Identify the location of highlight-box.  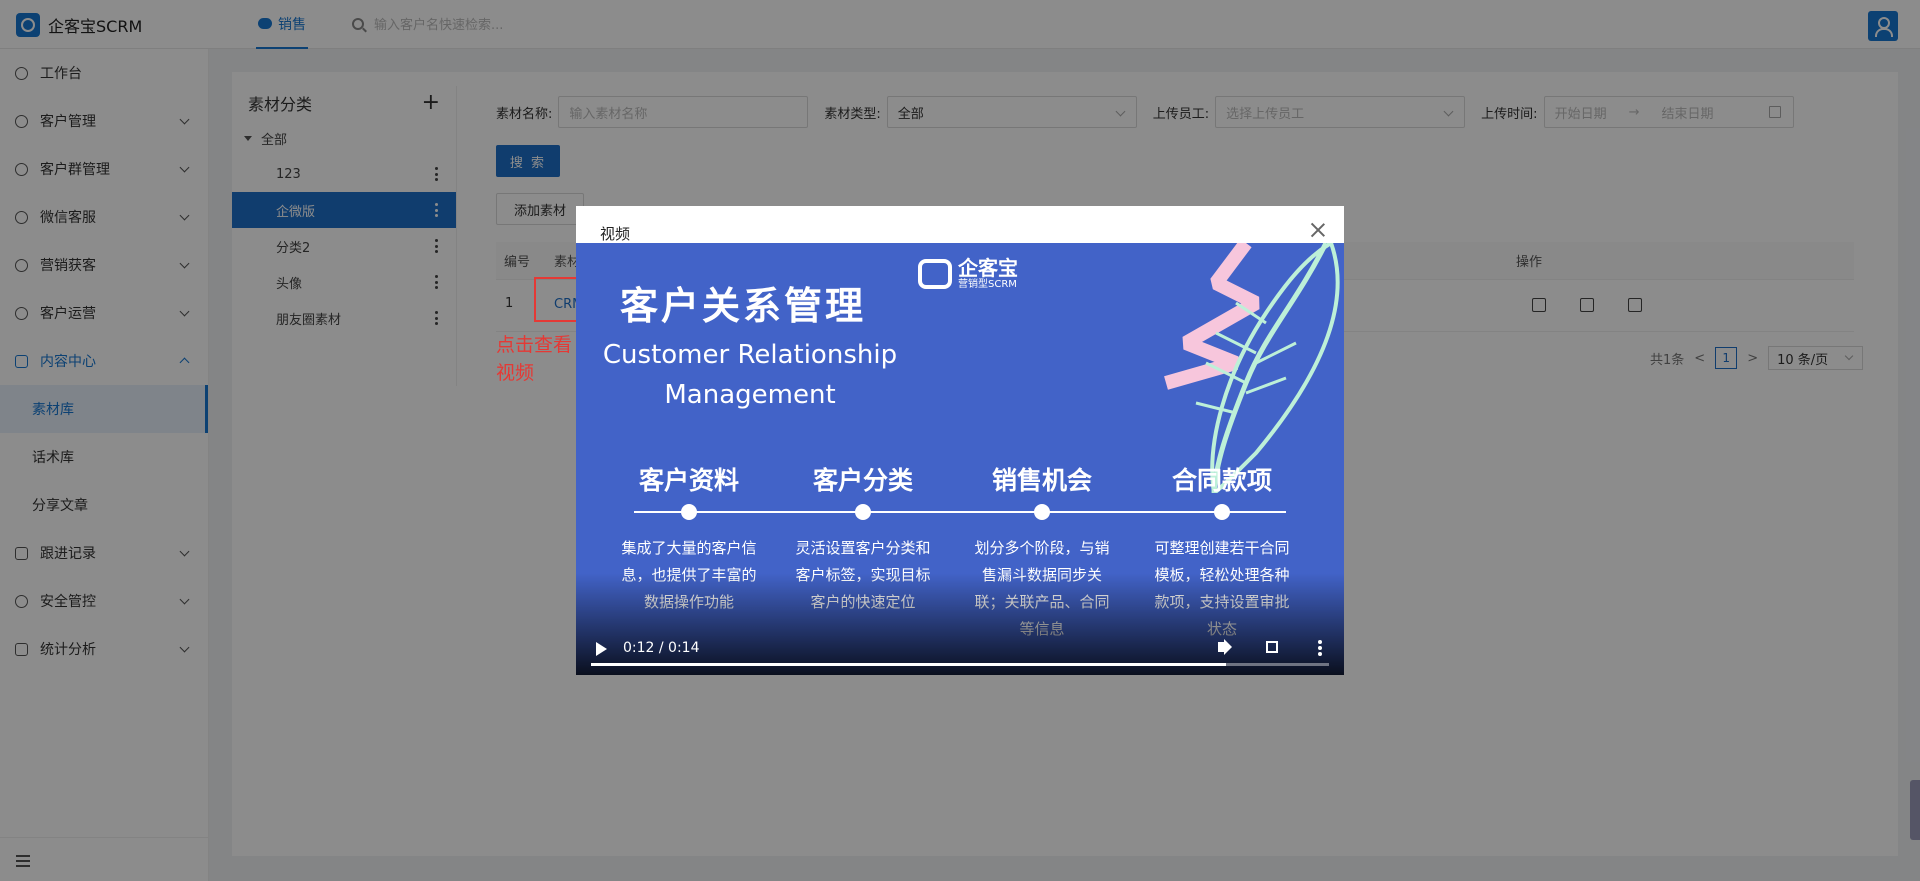
(557, 299).